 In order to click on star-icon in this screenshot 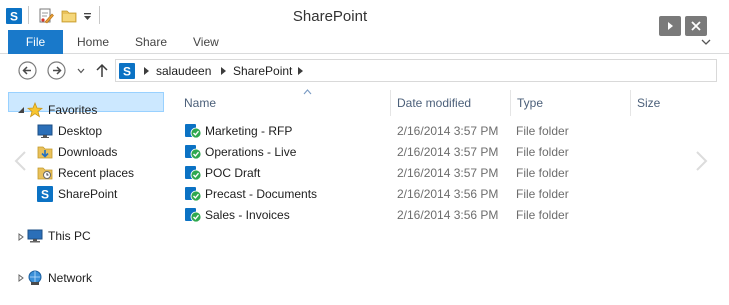, I will do `click(35, 110)`.